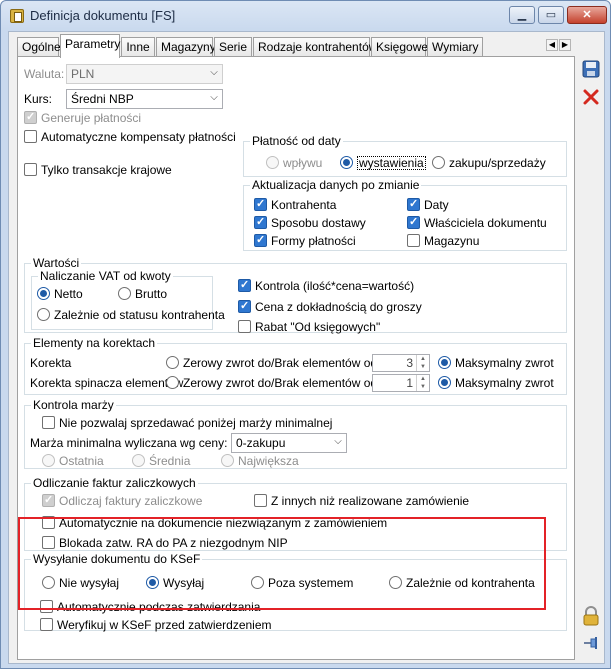 This screenshot has width=611, height=669. Describe the element at coordinates (103, 15) in the screenshot. I see `window-title: Definicja dokumentu [FS]` at that location.